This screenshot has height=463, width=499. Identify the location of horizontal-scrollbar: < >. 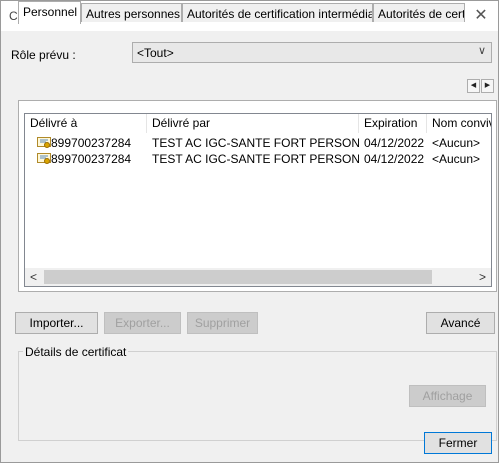
(258, 277).